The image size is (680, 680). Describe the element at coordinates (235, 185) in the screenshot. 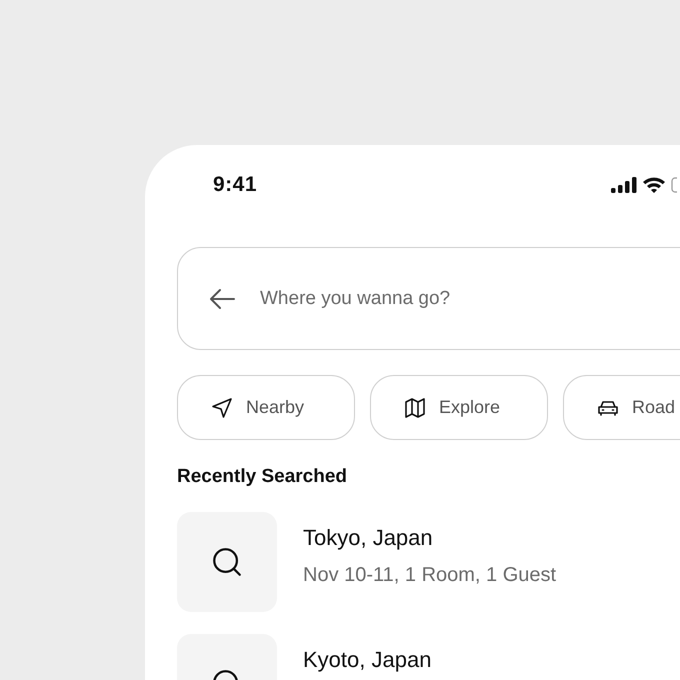

I see `status-time: 9:41` at that location.